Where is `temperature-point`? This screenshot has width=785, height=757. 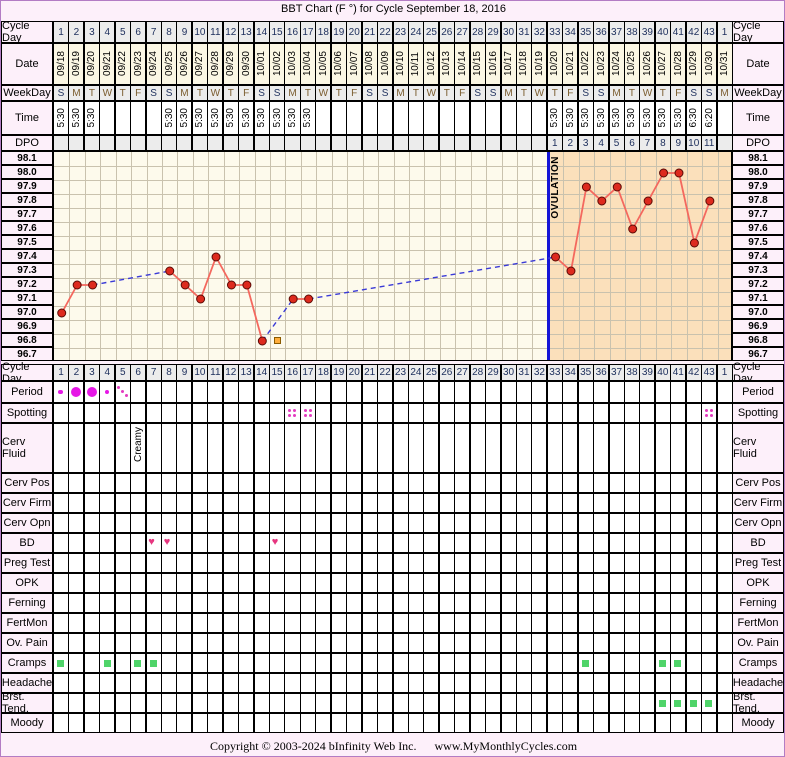
temperature-point is located at coordinates (262, 341).